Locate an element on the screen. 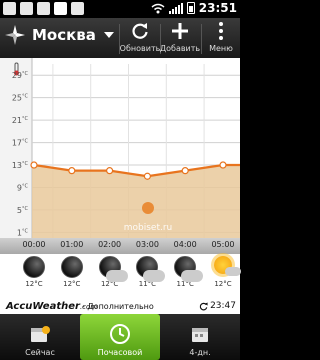 This screenshot has height=360, width=320. status-bar: 23:51 is located at coordinates (120, 9).